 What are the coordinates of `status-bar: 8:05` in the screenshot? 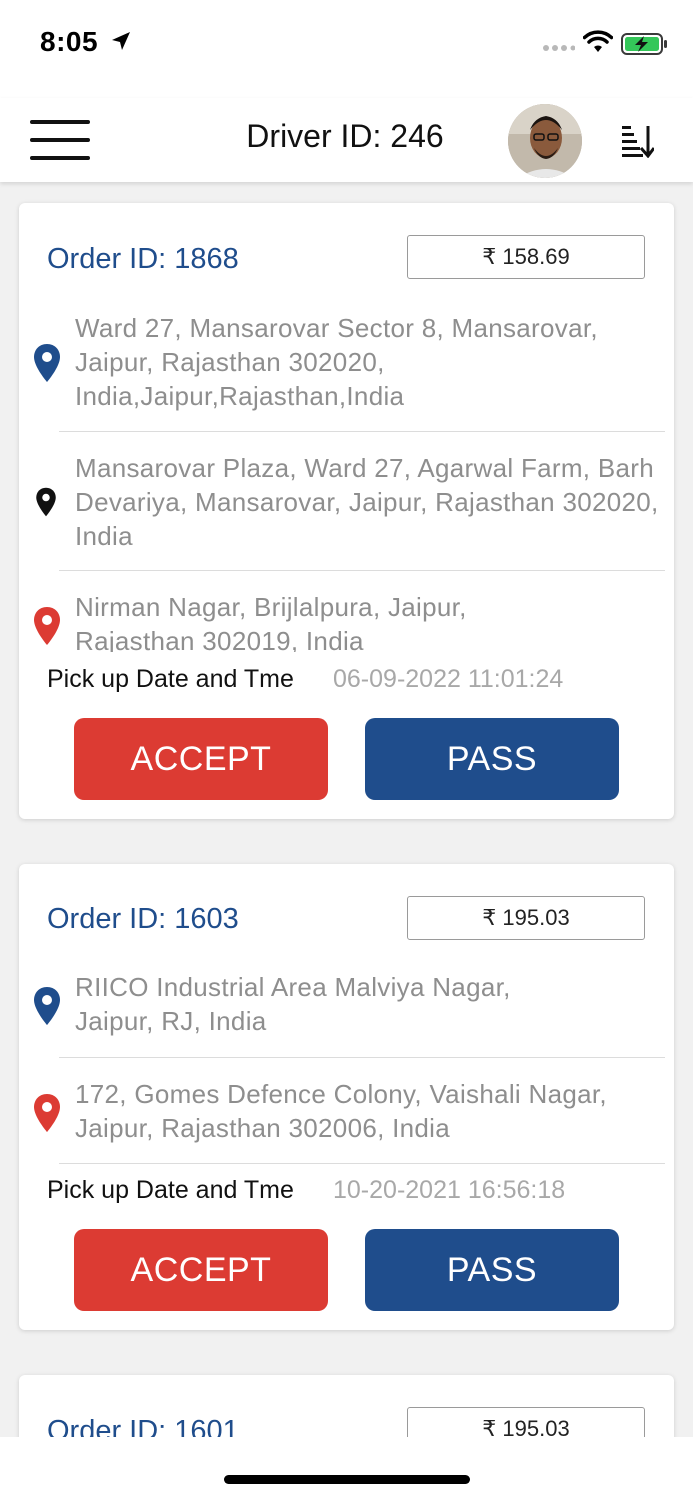 It's located at (346, 49).